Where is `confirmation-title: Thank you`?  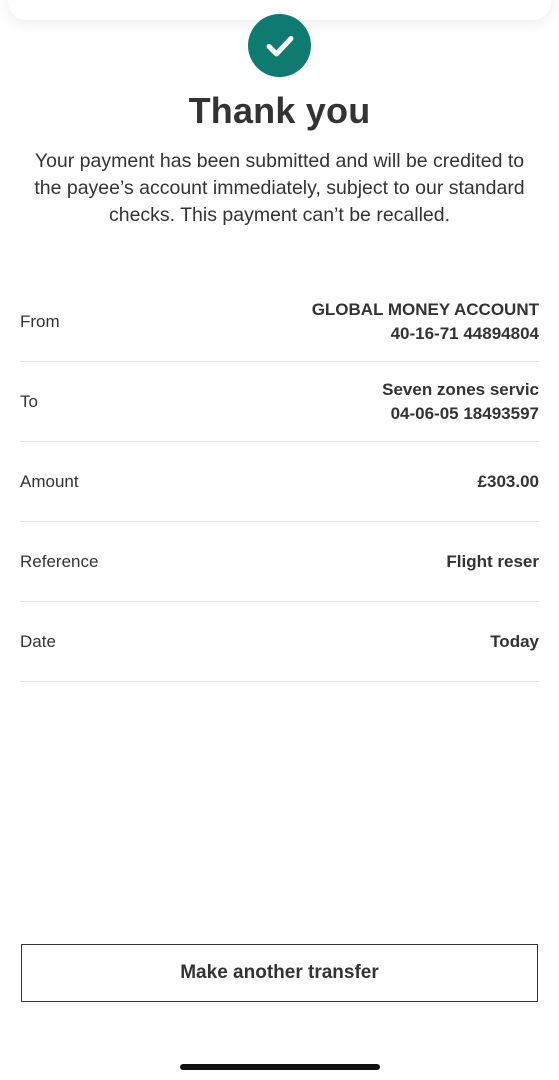
confirmation-title: Thank you is located at coordinates (279, 110).